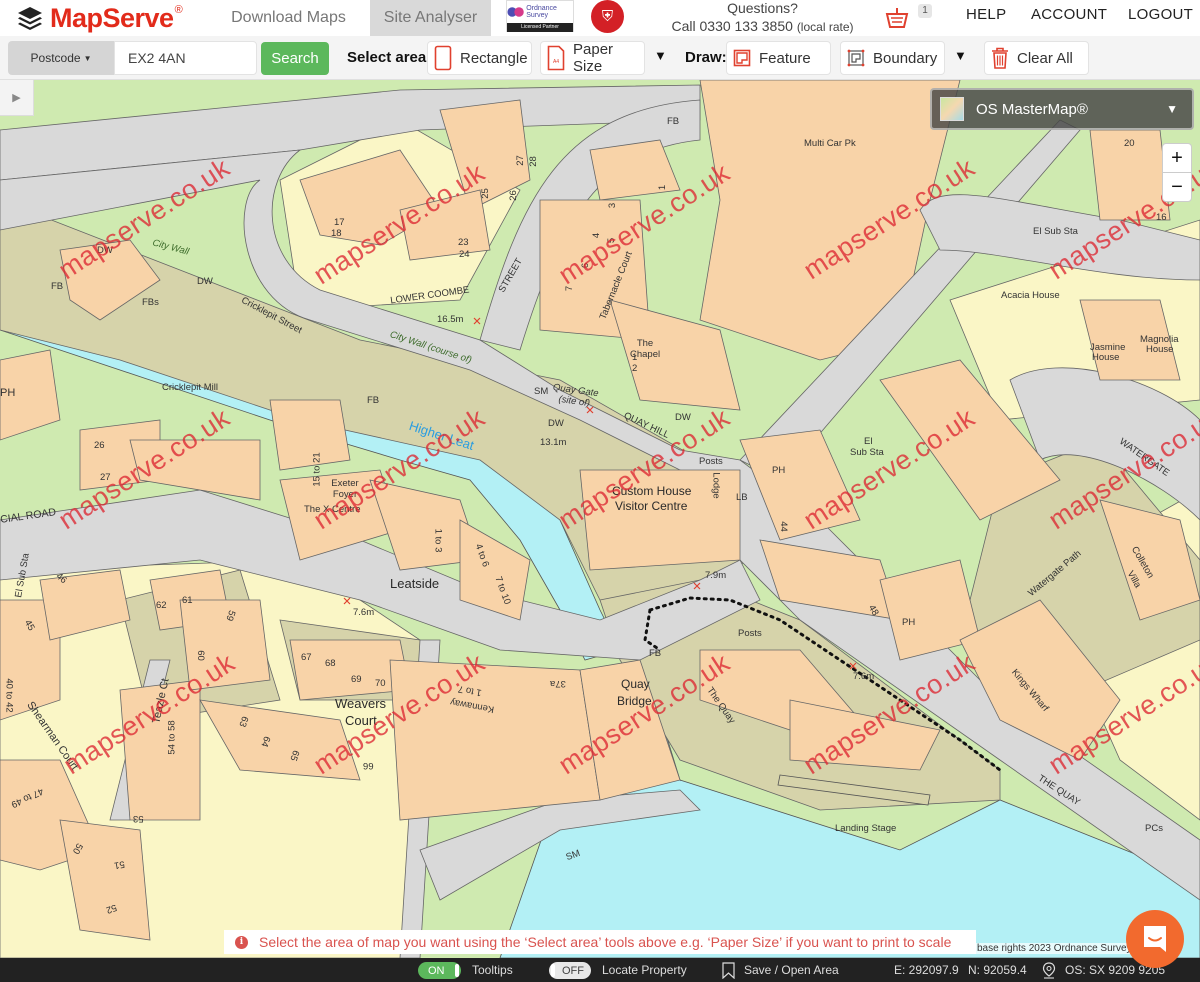  Describe the element at coordinates (778, 58) in the screenshot. I see `feature-button: Feature` at that location.